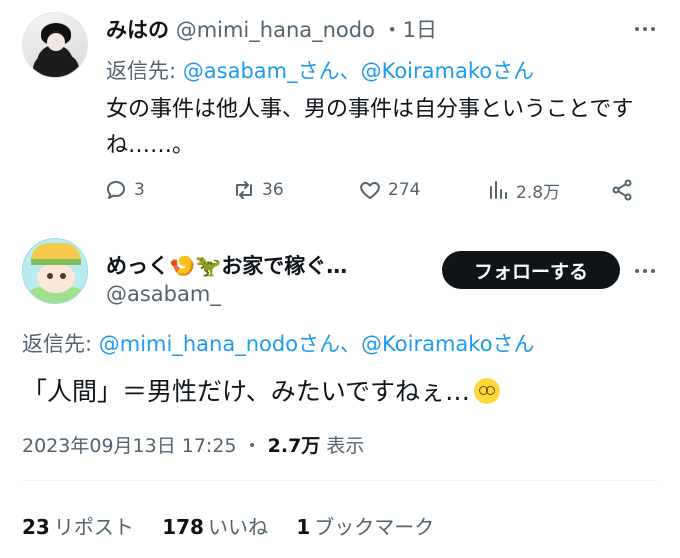 The image size is (680, 558). What do you see at coordinates (345, 446) in the screenshot?
I see `views-label: 表示` at bounding box center [345, 446].